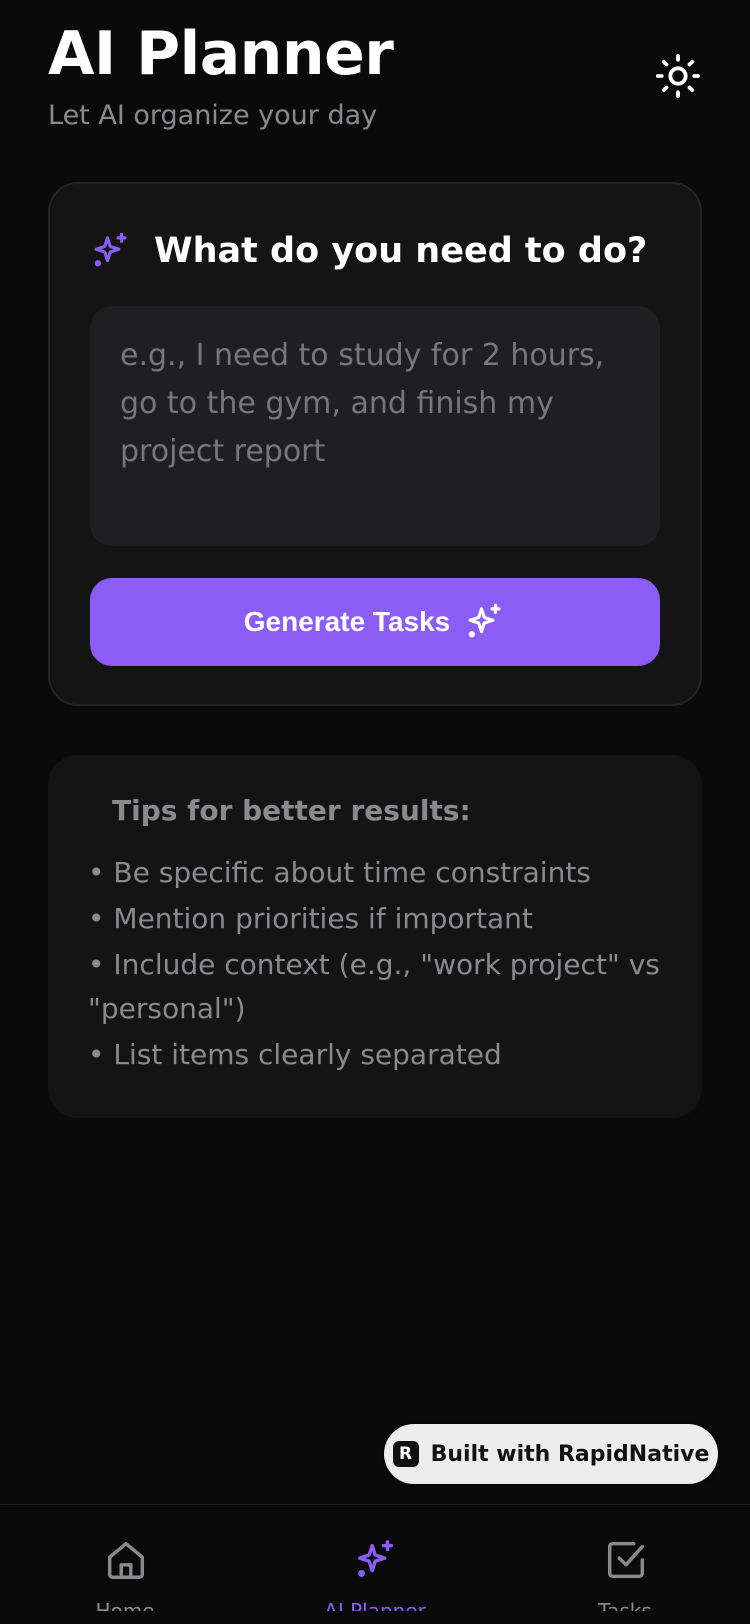 This screenshot has height=1624, width=750. What do you see at coordinates (310, 918) in the screenshot?
I see `tip-item: • Mention priorities if important` at bounding box center [310, 918].